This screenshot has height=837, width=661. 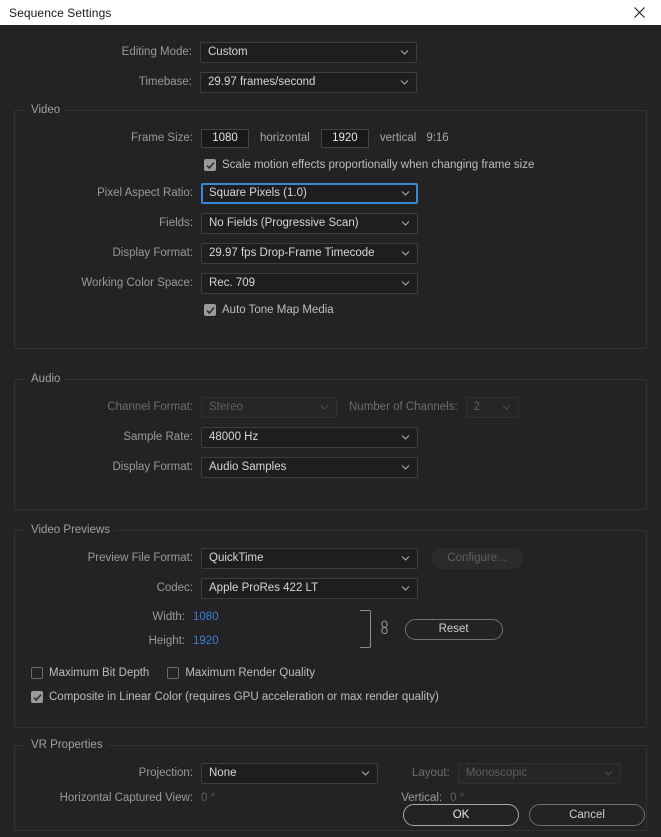 I want to click on pixel-aspect-select: Square Pixels (1.0), so click(x=309, y=193).